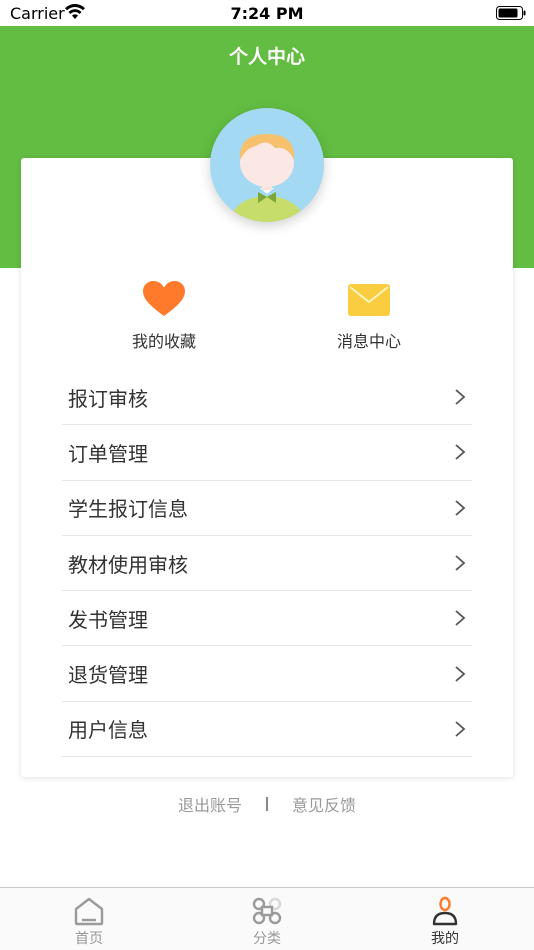  What do you see at coordinates (128, 564) in the screenshot?
I see `menu-item-label: 教材使用审核` at bounding box center [128, 564].